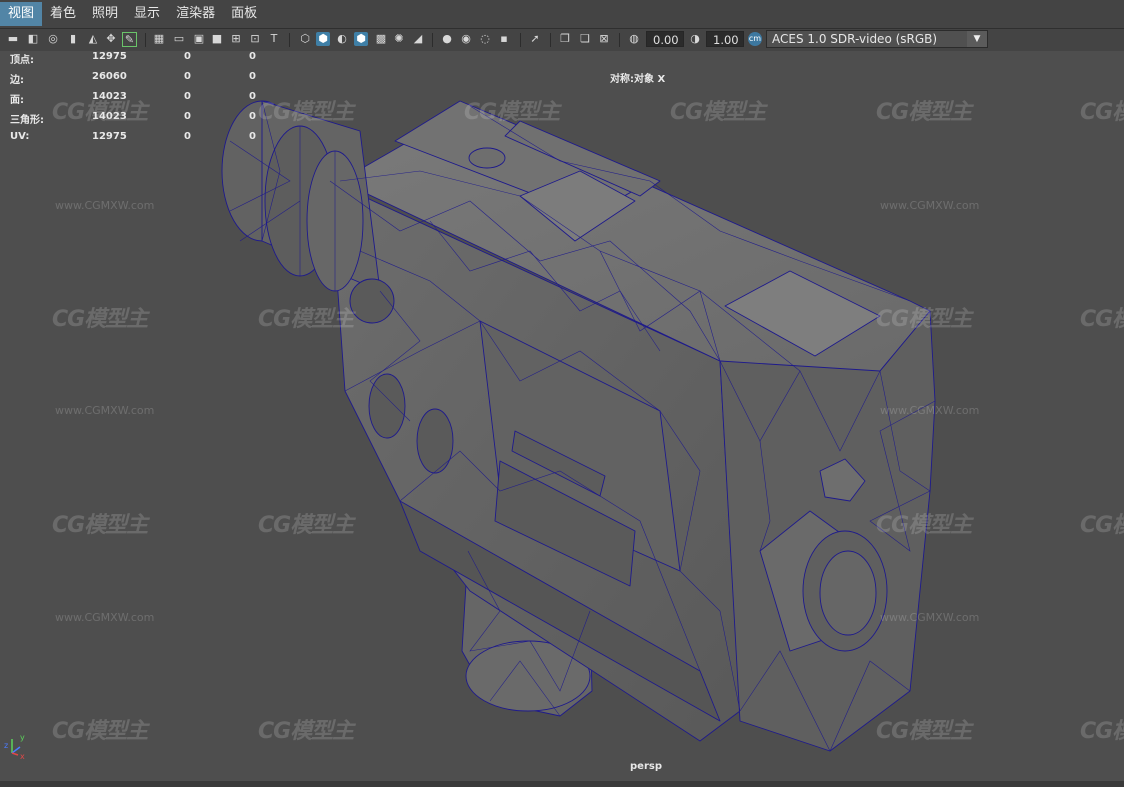 The height and width of the screenshot is (787, 1124). Describe the element at coordinates (109, 76) in the screenshot. I see `stat-edges-total: 26060` at that location.